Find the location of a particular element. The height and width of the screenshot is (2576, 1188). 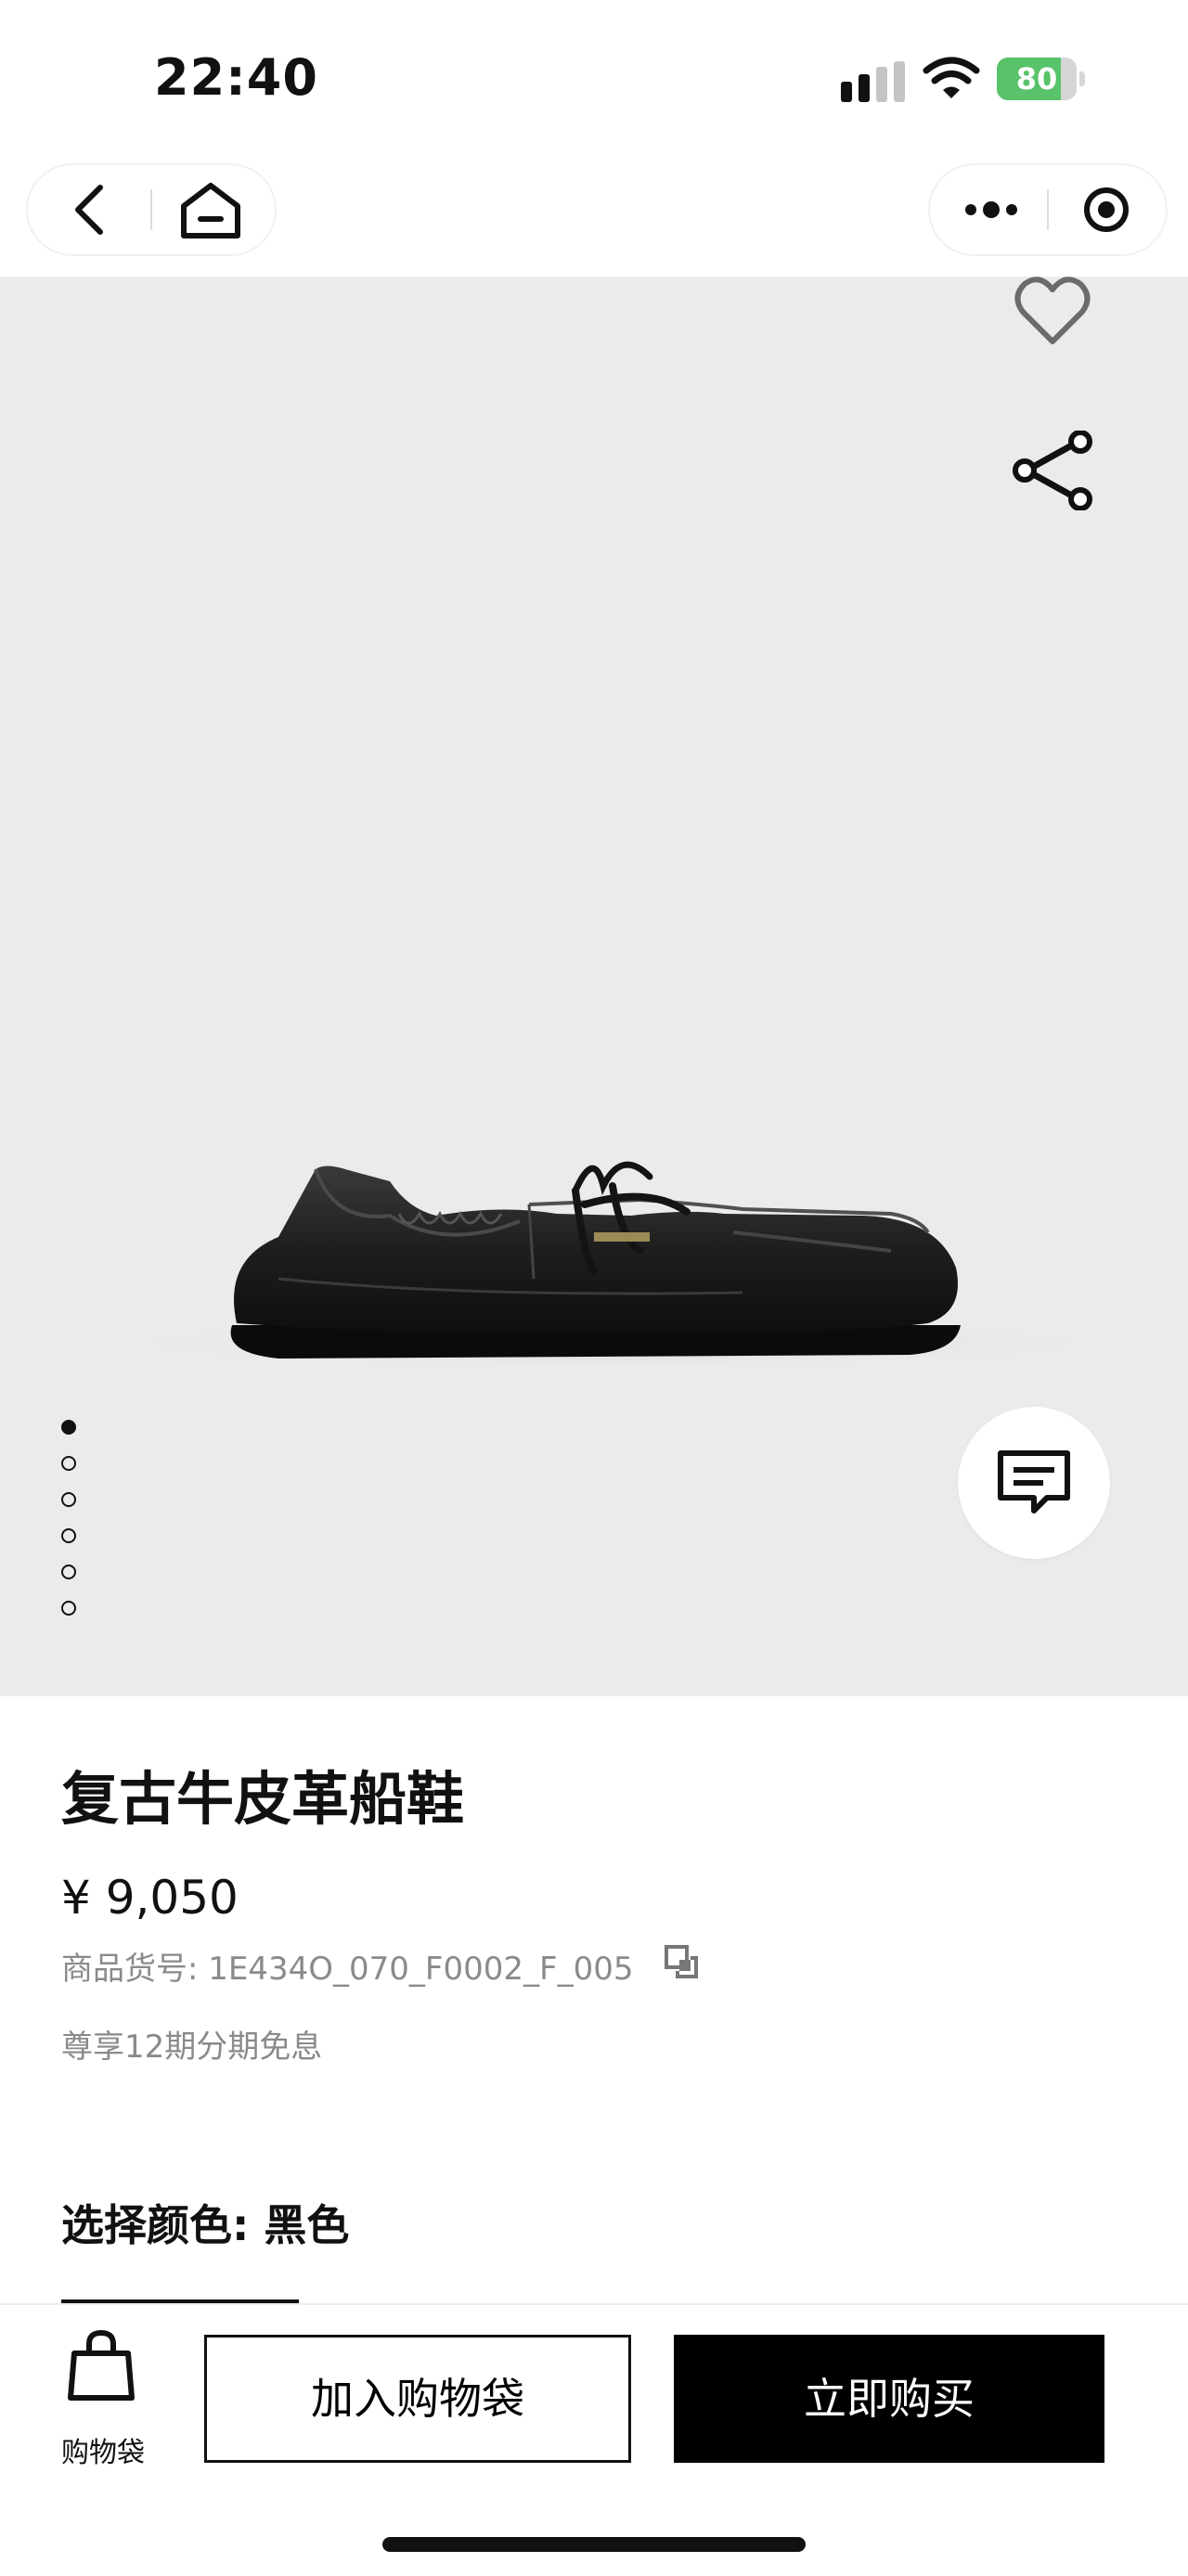

add-to-bag-button: 加入购物袋 is located at coordinates (417, 2399).